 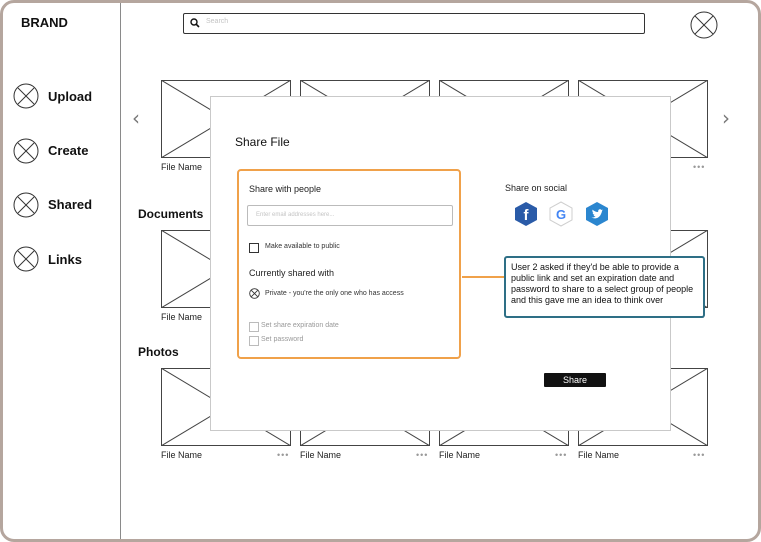 What do you see at coordinates (120, 271) in the screenshot?
I see `sidebar-divider` at bounding box center [120, 271].